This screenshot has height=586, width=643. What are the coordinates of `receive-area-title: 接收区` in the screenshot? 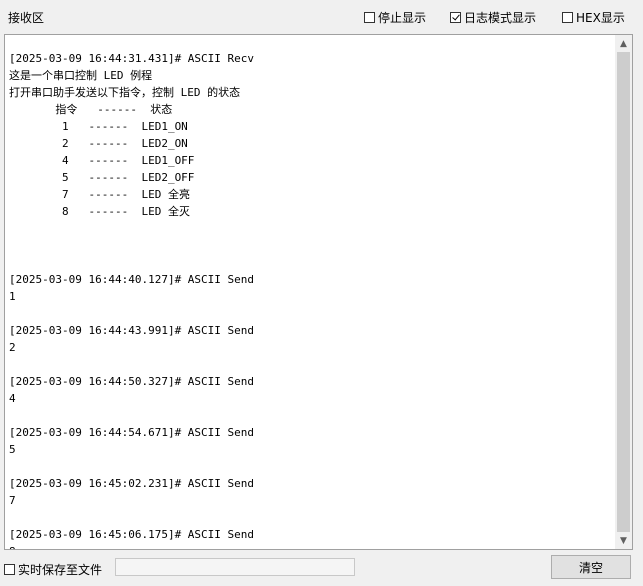 It's located at (26, 18).